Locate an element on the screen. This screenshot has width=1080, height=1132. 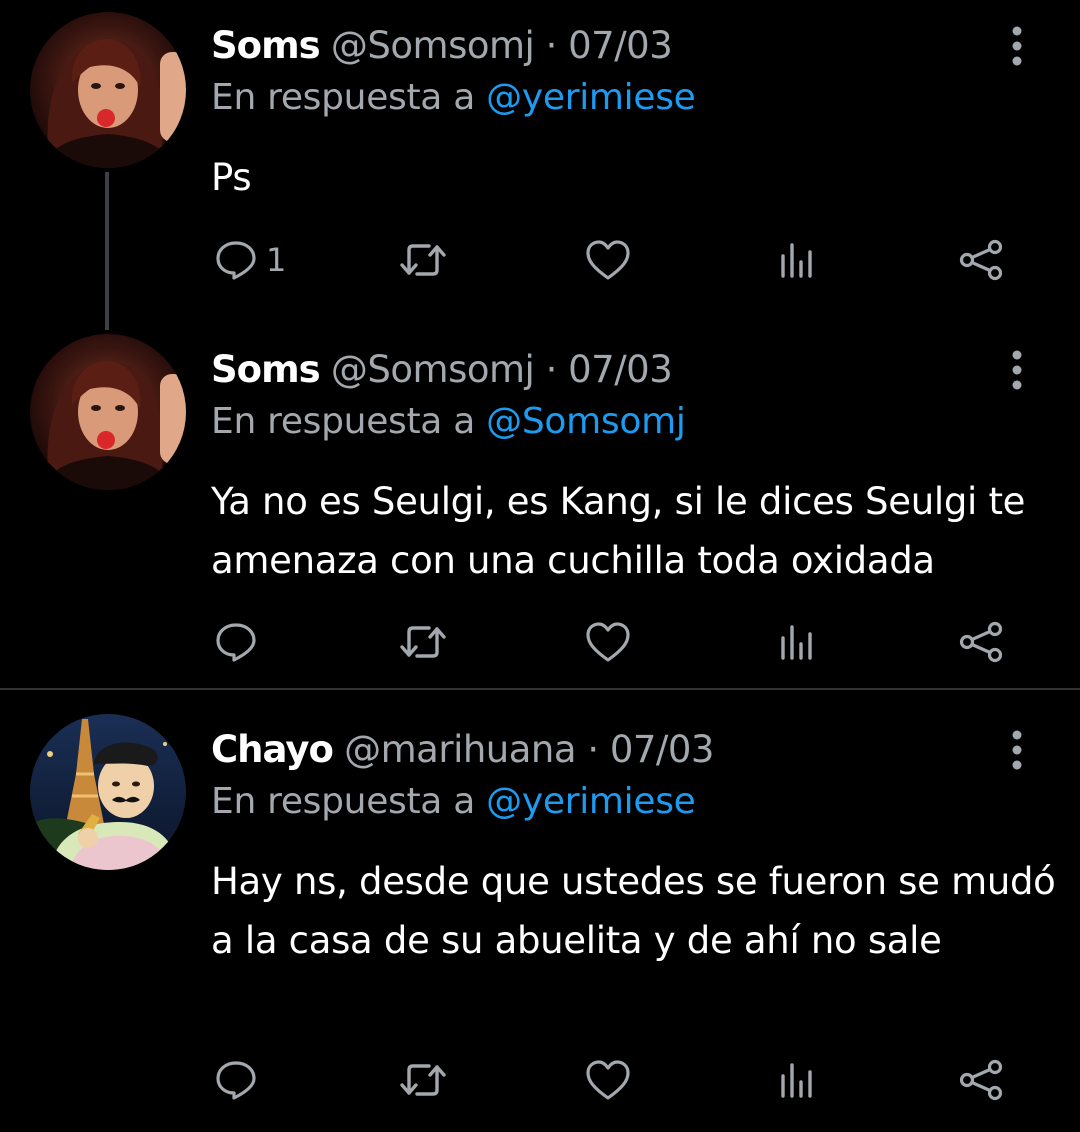
action-bar: 1 is located at coordinates (540, 260).